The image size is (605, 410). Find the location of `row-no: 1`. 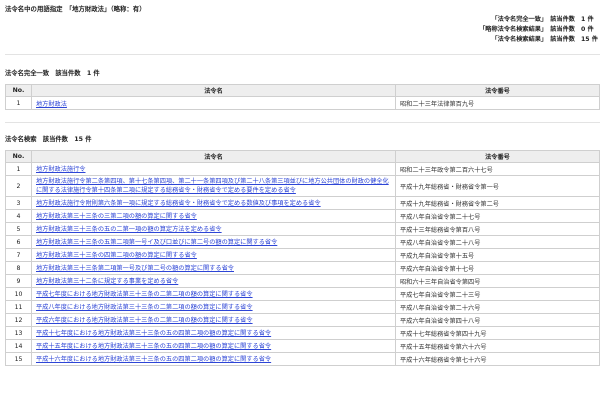

row-no: 1 is located at coordinates (18, 169).